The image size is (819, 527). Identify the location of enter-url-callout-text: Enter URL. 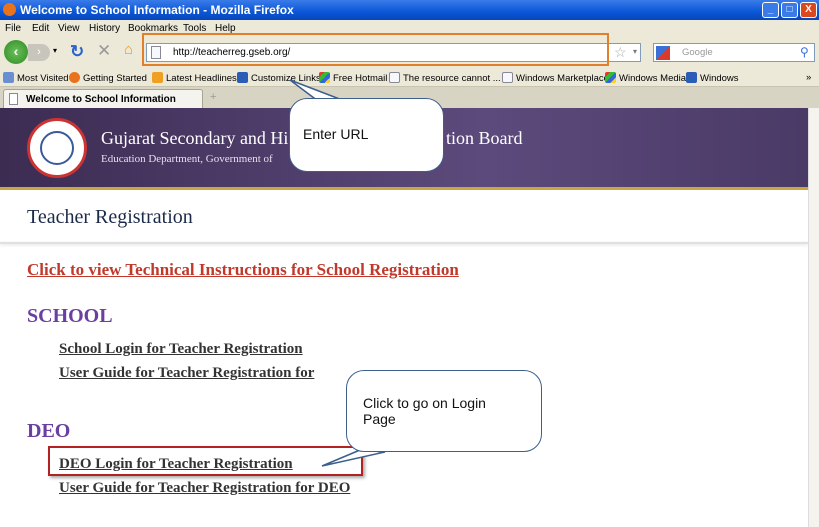
(336, 134).